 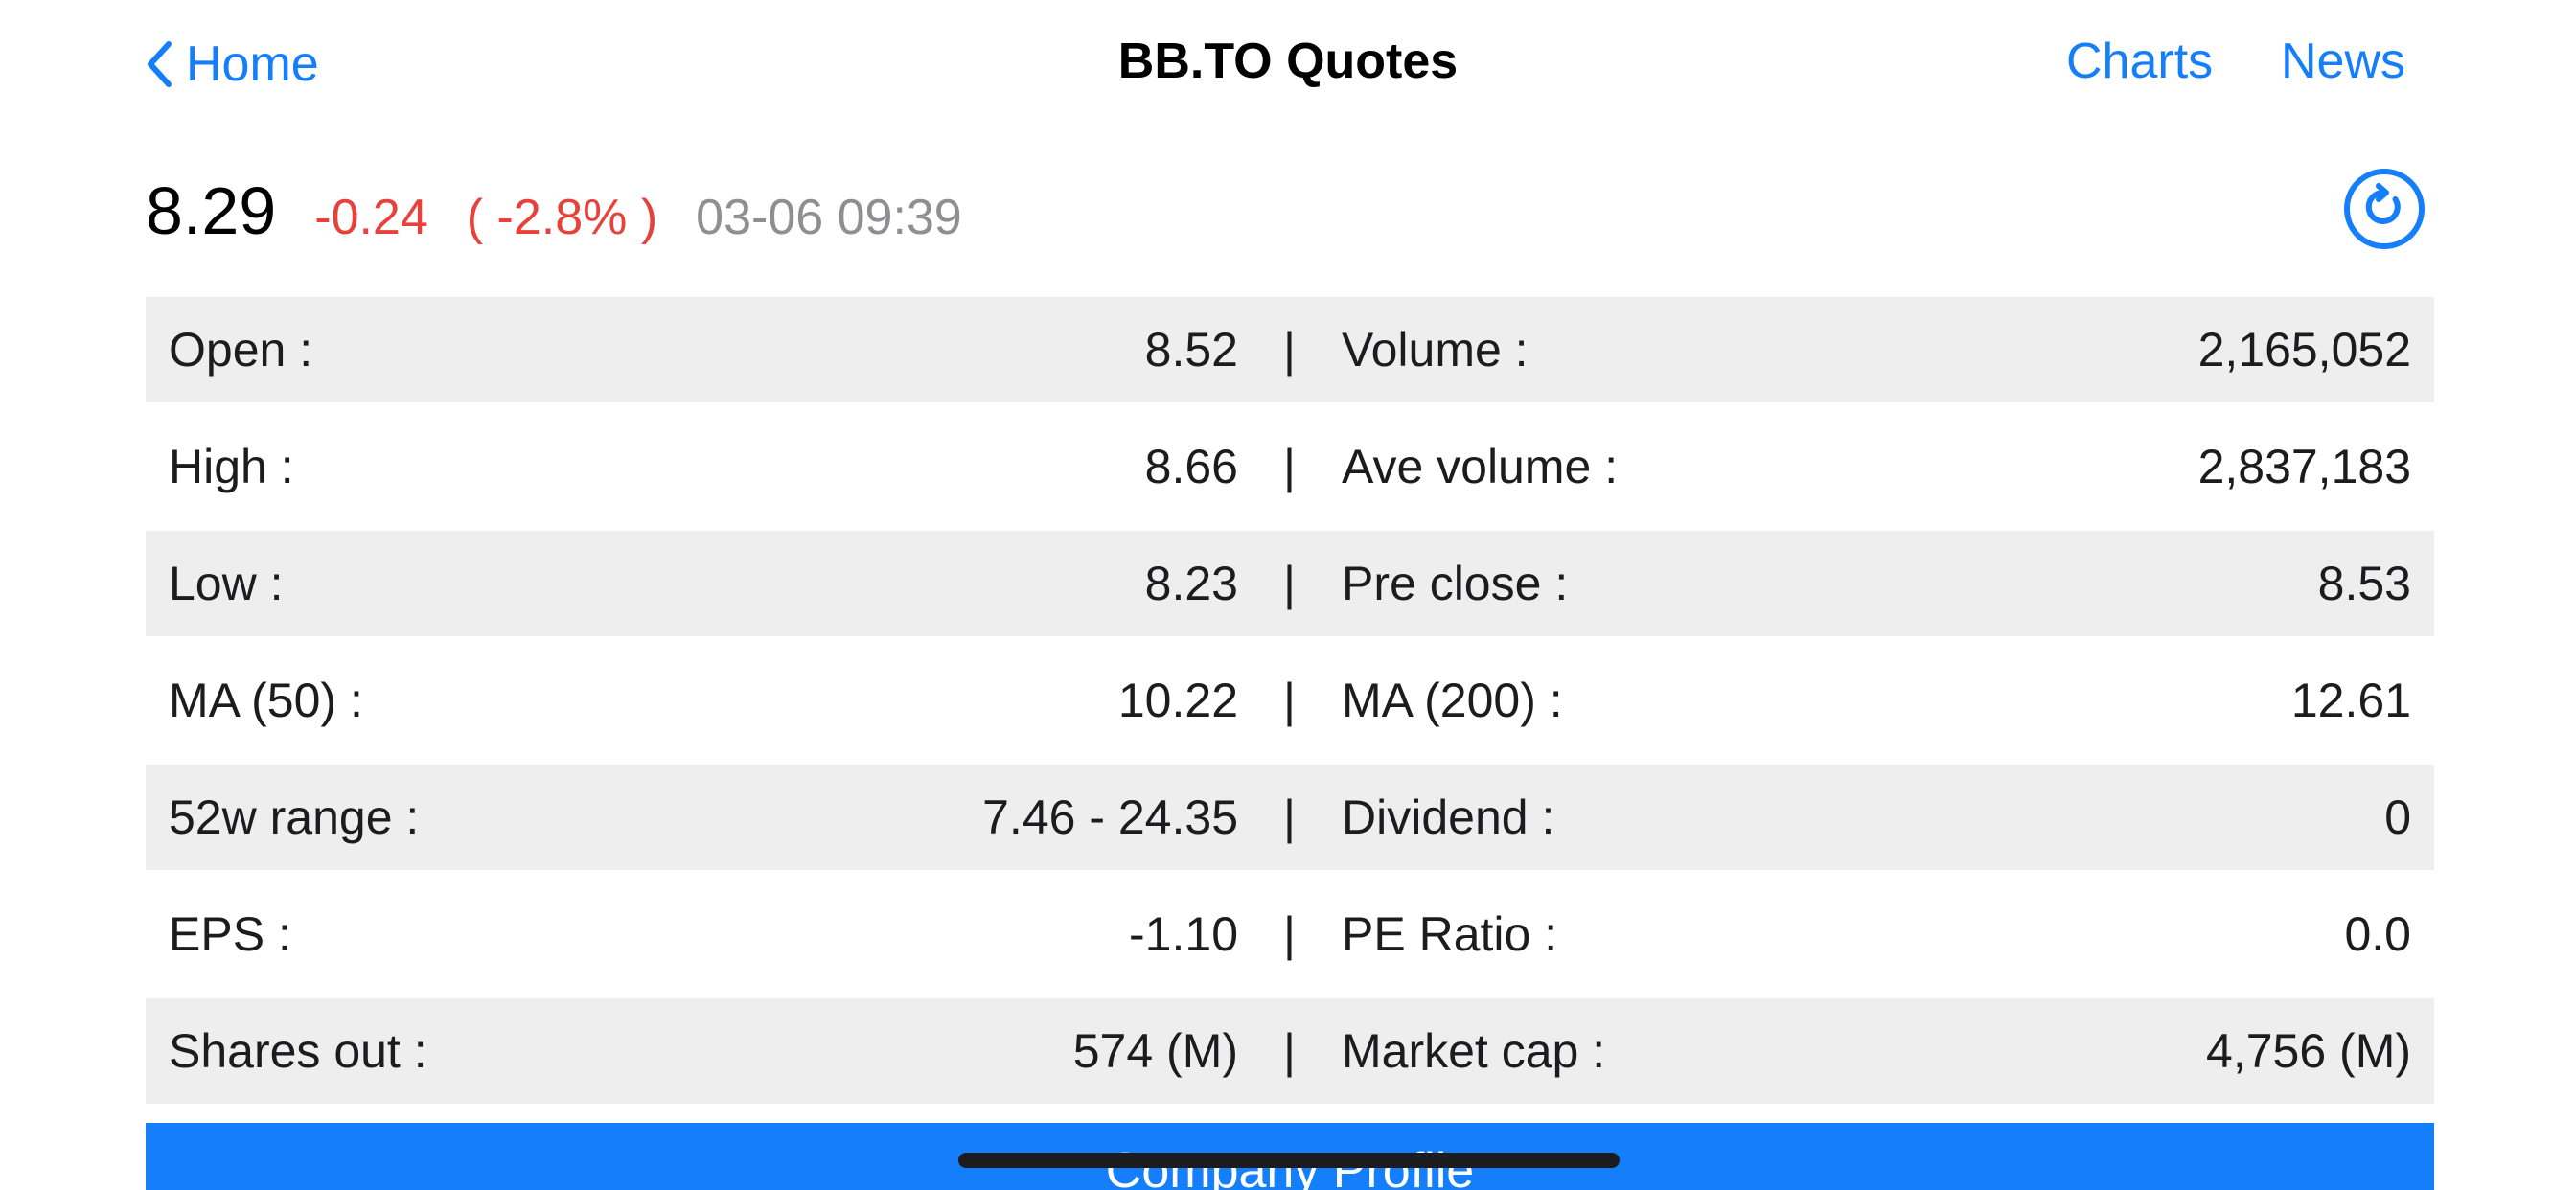 What do you see at coordinates (230, 934) in the screenshot?
I see `stat-label: EPS :` at bounding box center [230, 934].